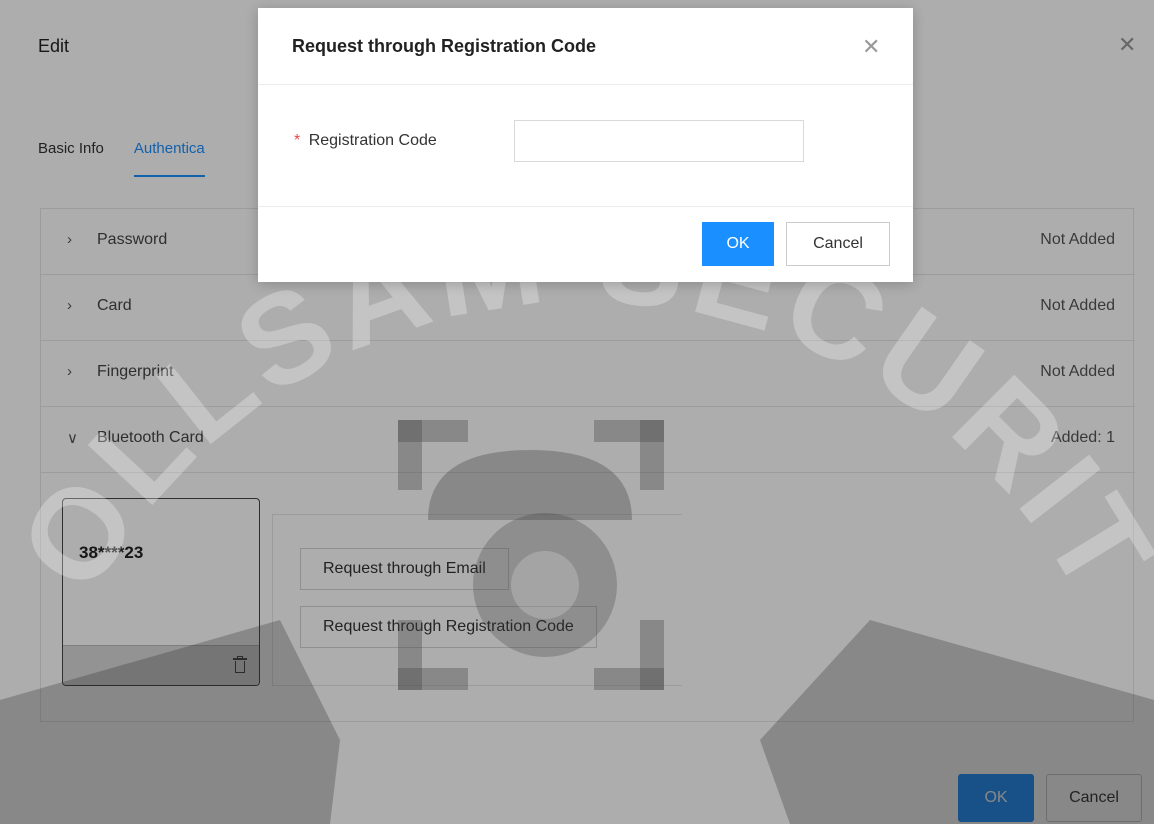 The image size is (1154, 824). What do you see at coordinates (585, 206) in the screenshot?
I see `modal-footer-divider` at bounding box center [585, 206].